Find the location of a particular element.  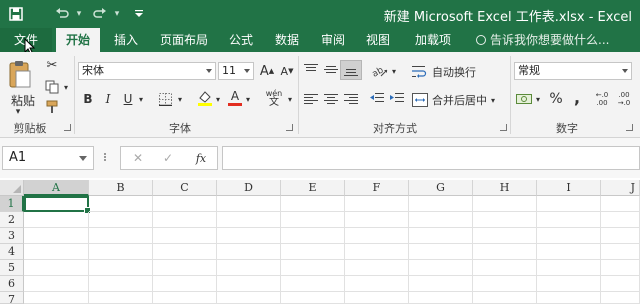

redo-dropdown-icon: ▾ is located at coordinates (117, 14).